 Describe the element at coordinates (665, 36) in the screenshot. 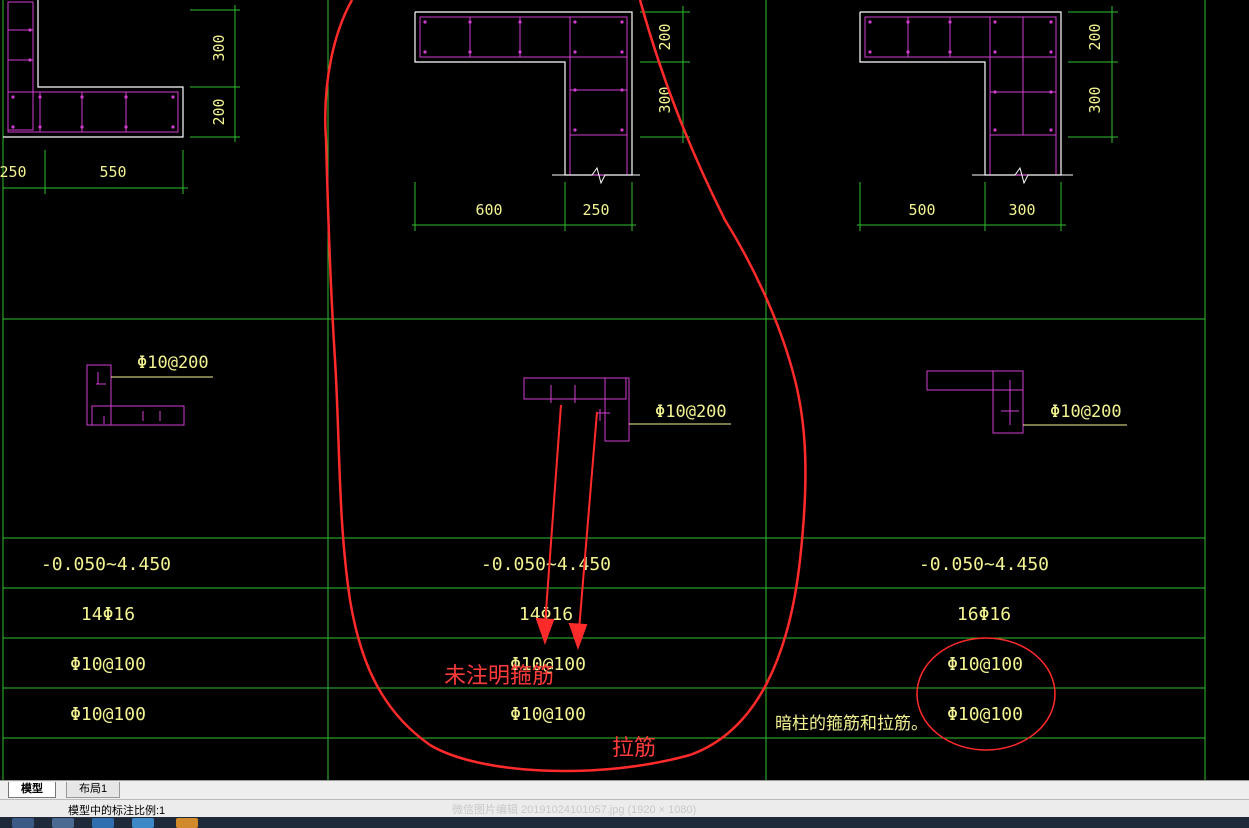

I see `dim-col2-200: 200` at that location.